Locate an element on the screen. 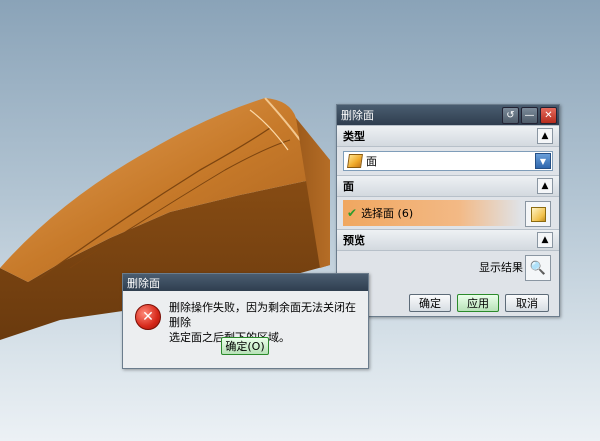 The height and width of the screenshot is (441, 600). show-result-button: 🔍 is located at coordinates (538, 268).